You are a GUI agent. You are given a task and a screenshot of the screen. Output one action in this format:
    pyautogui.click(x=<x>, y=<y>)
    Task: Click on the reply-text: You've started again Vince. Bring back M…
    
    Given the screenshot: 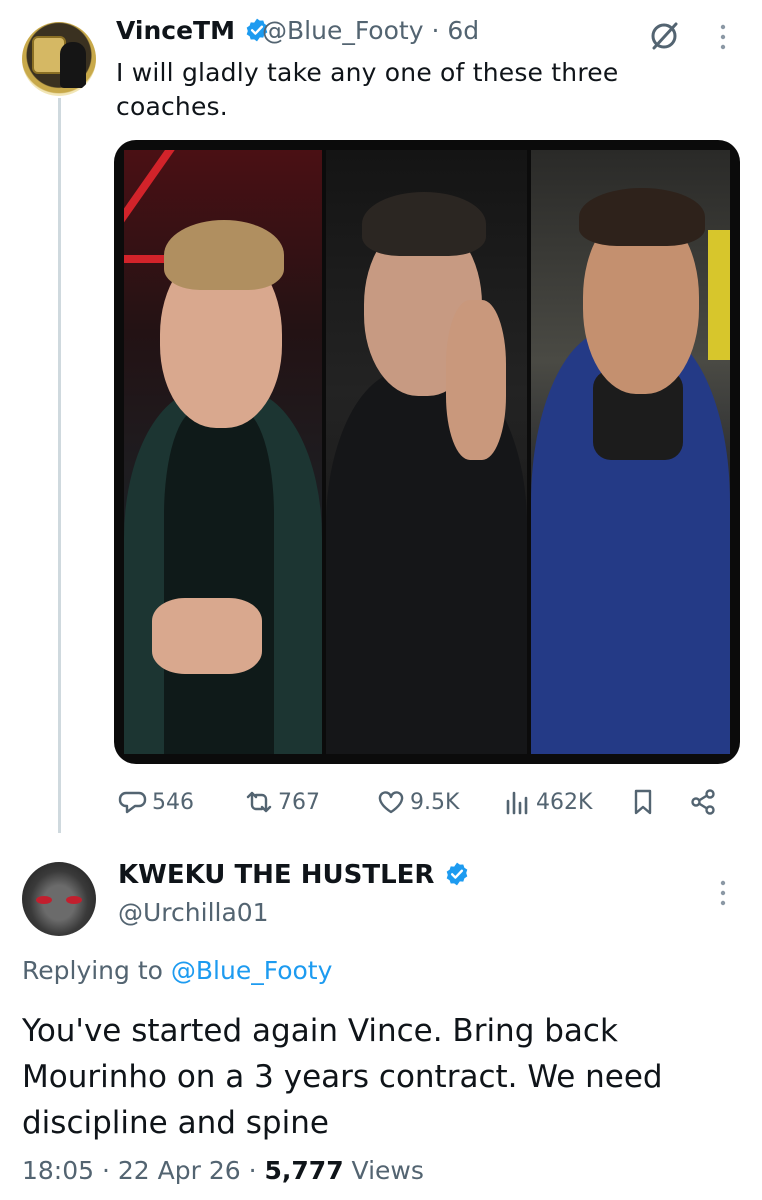 What is the action you would take?
    pyautogui.click(x=342, y=1077)
    